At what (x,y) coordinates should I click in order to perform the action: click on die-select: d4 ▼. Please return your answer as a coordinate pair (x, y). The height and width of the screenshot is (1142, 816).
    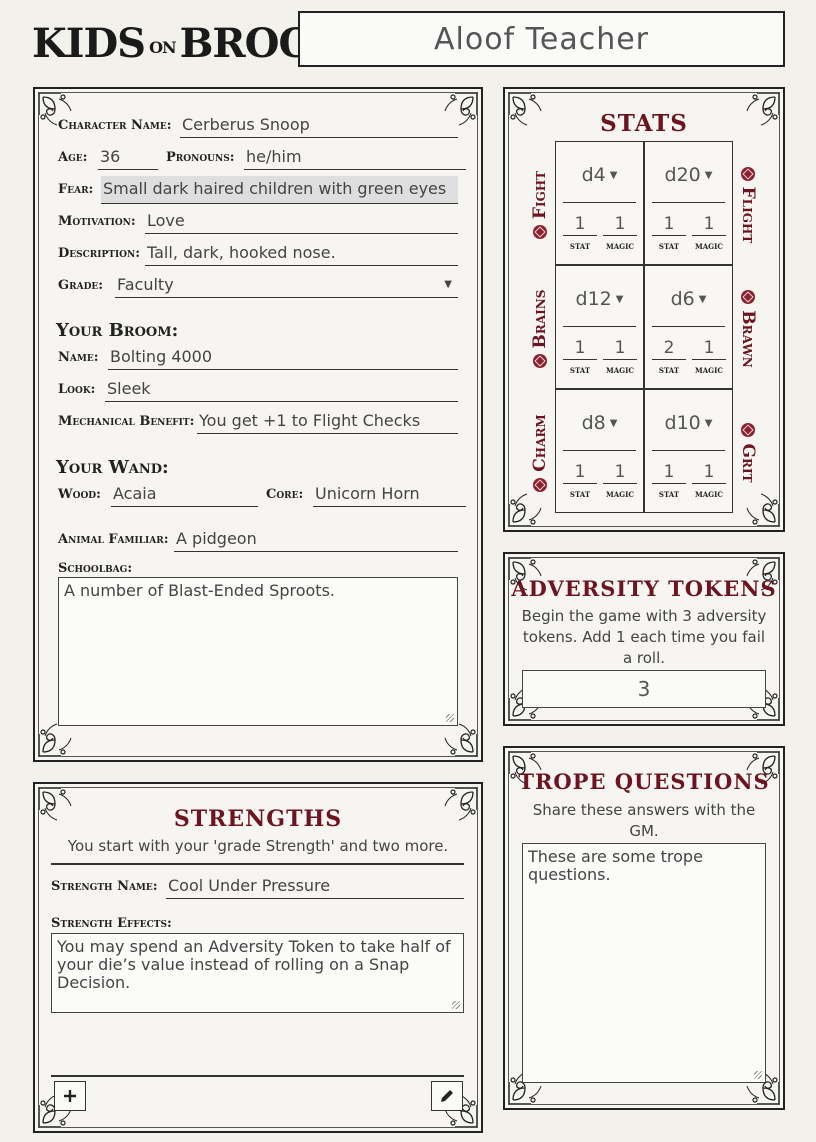
    Looking at the image, I should click on (599, 183).